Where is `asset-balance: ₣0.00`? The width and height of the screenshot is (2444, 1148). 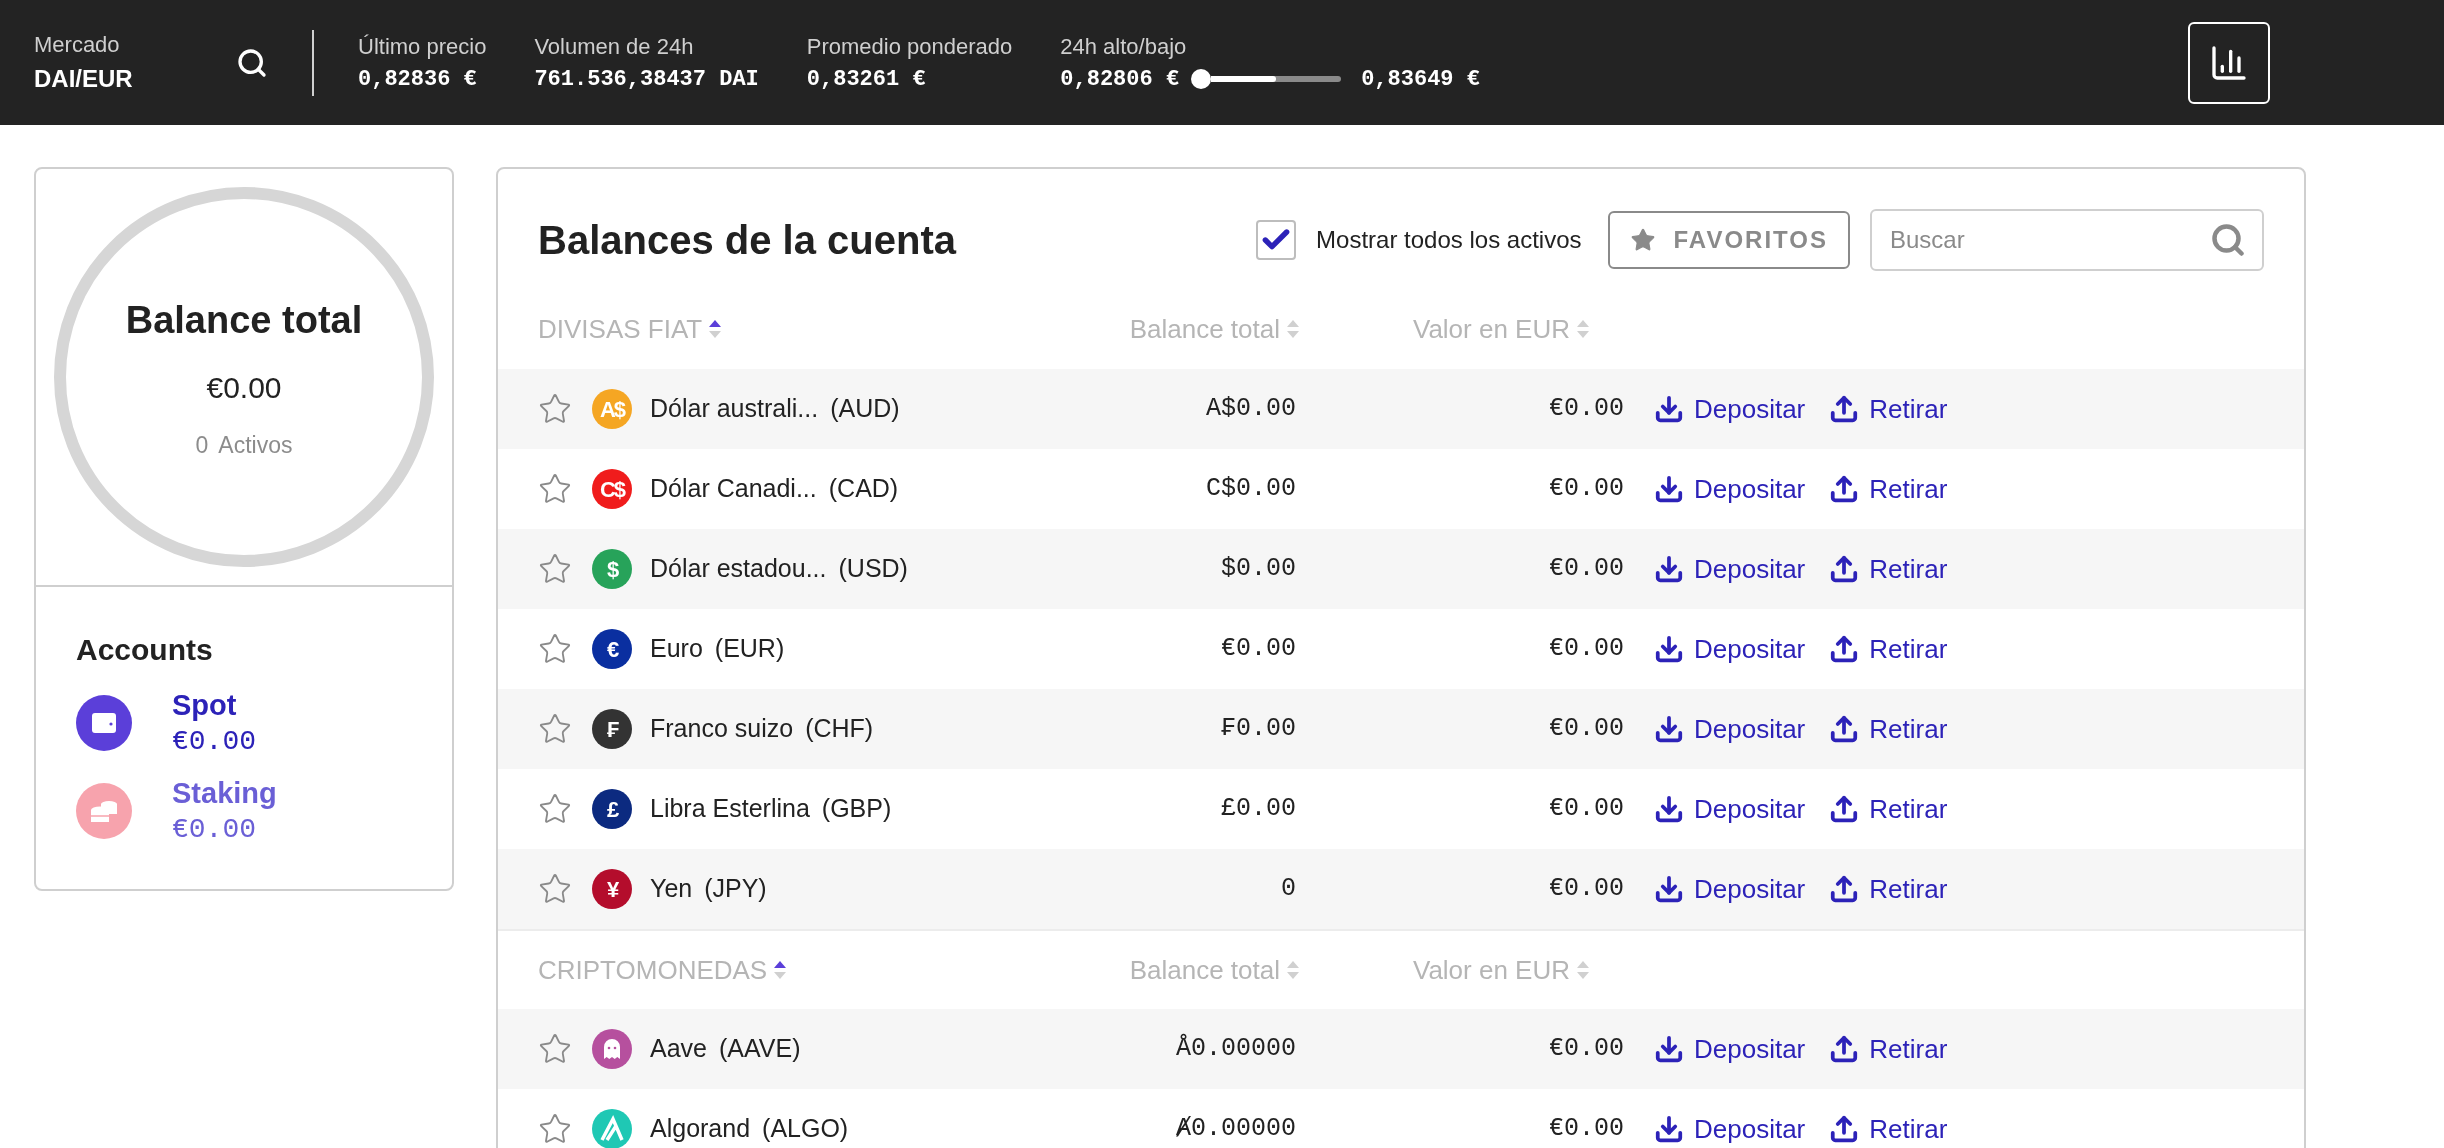
asset-balance: ₣0.00 is located at coordinates (1258, 729).